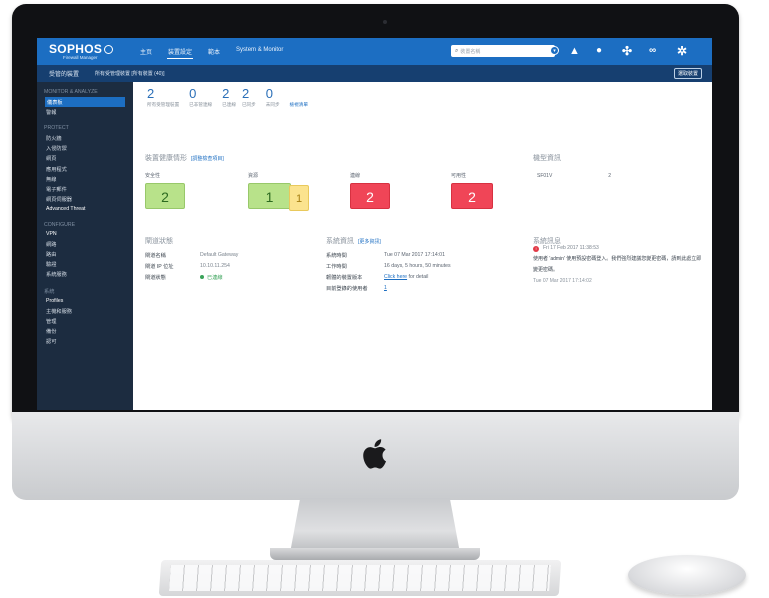 Image resolution: width=769 pixels, height=598 pixels. I want to click on card-label: 連線, so click(355, 176).